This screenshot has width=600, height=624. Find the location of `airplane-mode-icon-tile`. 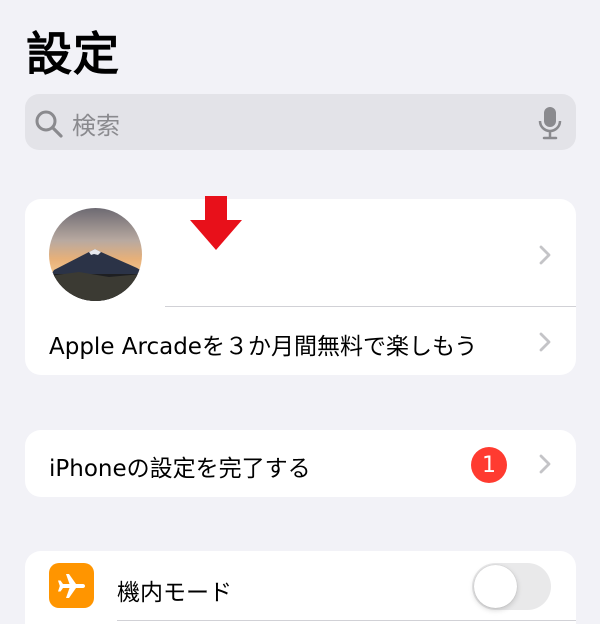

airplane-mode-icon-tile is located at coordinates (71, 585).